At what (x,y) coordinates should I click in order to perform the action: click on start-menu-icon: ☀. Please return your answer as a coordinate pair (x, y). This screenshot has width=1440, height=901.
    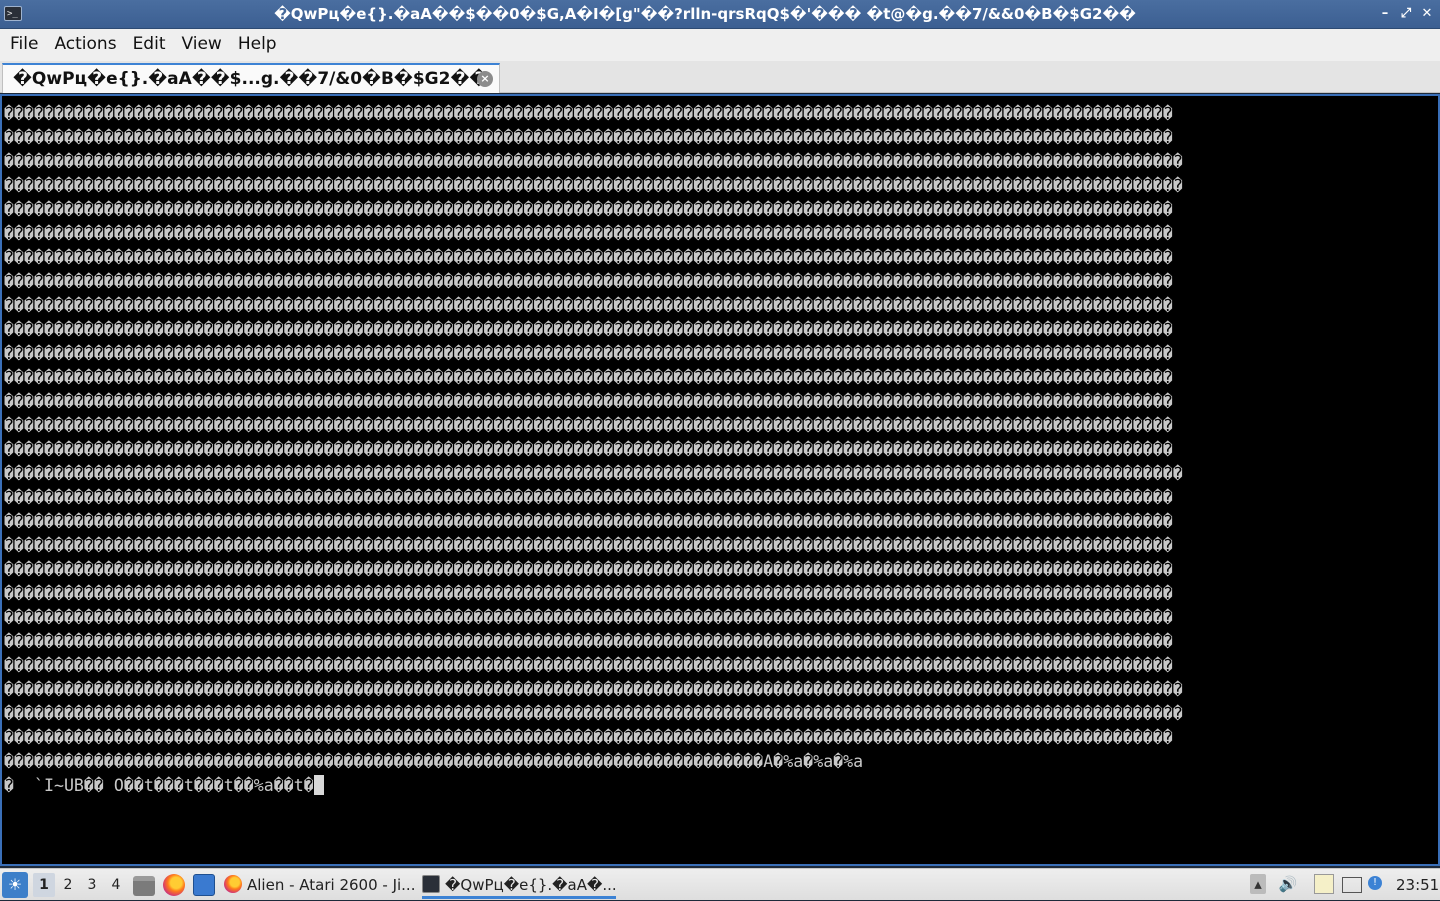
    Looking at the image, I should click on (15, 885).